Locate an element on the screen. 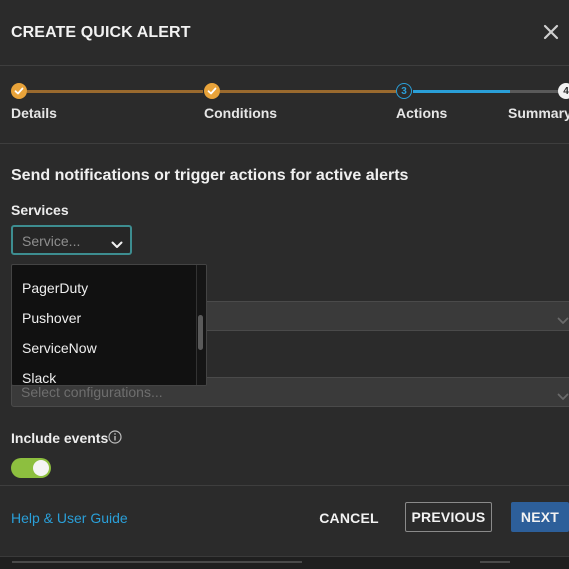  step-actions-number: 3 is located at coordinates (404, 91).